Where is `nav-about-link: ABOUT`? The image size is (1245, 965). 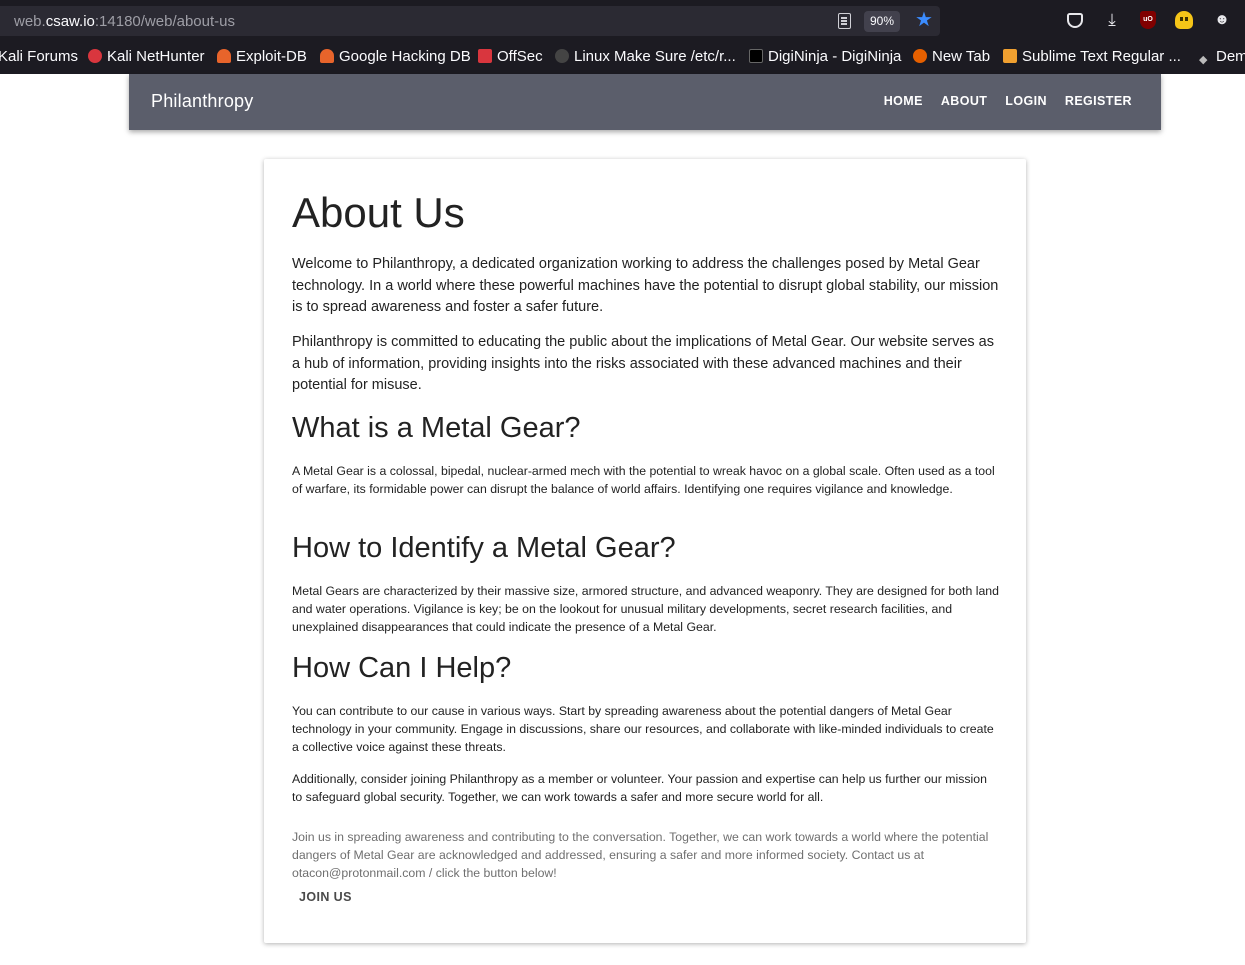
nav-about-link: ABOUT is located at coordinates (964, 101).